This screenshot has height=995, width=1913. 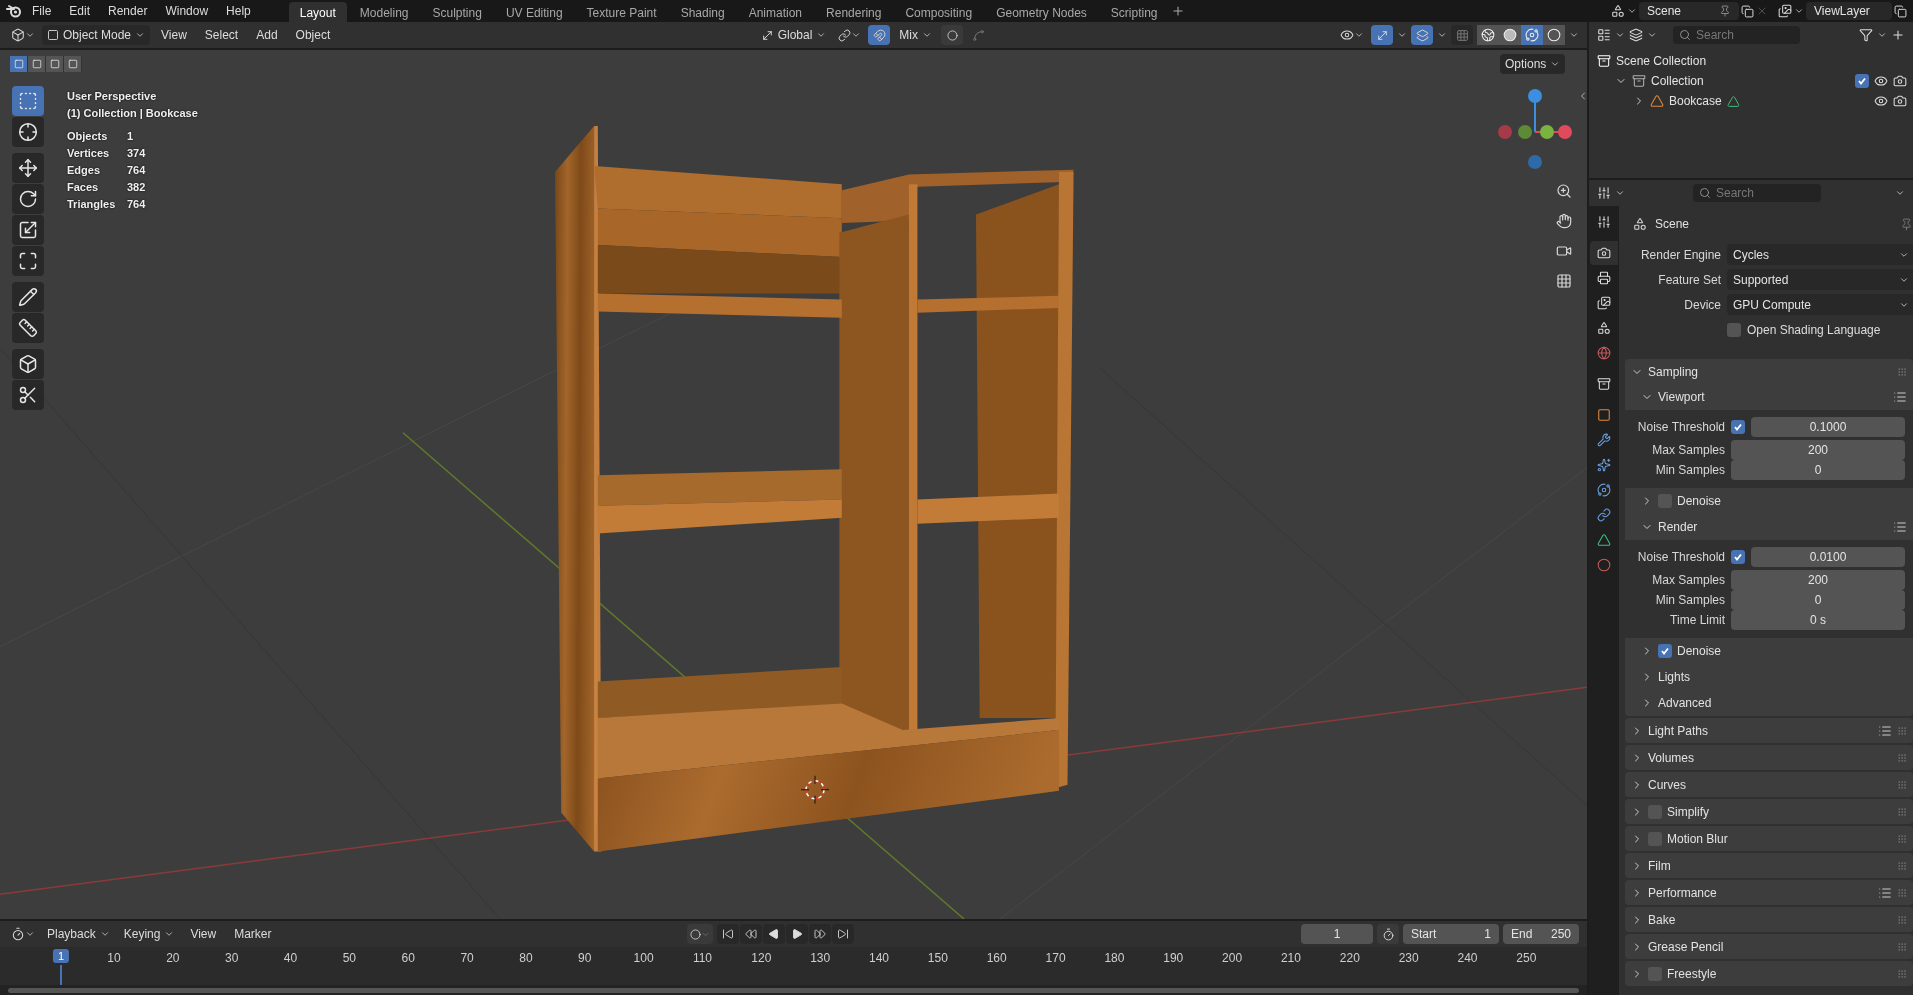 I want to click on view-layer-field: ViewLayer, so click(x=1849, y=11).